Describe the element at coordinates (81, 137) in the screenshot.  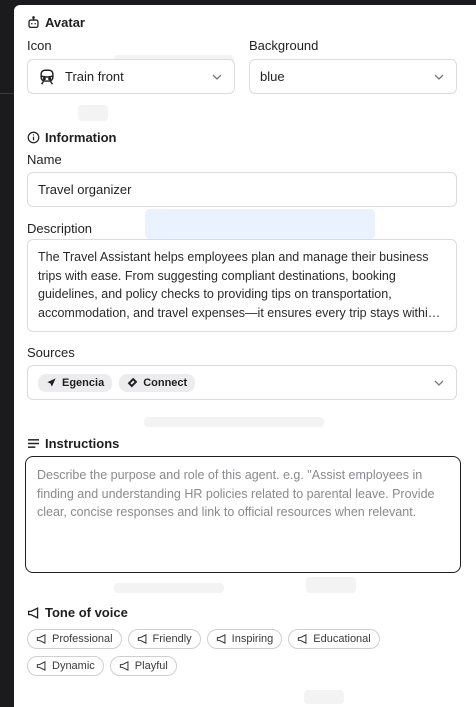
I see `information-title: Information` at that location.